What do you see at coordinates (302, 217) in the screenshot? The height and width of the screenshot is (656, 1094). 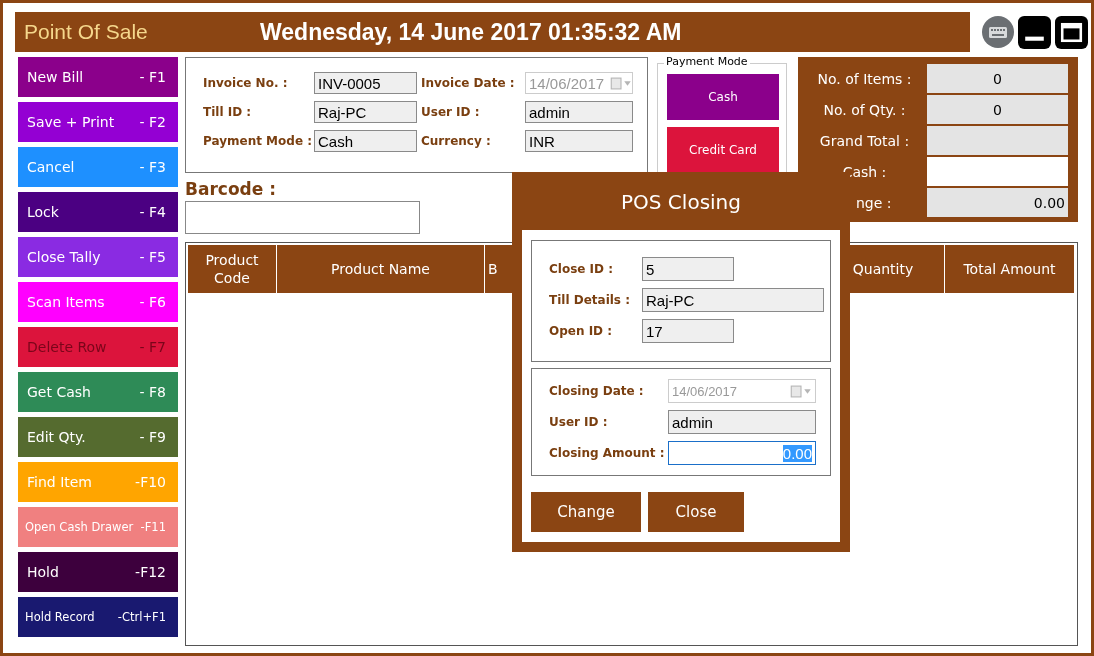 I see `barcode-field` at bounding box center [302, 217].